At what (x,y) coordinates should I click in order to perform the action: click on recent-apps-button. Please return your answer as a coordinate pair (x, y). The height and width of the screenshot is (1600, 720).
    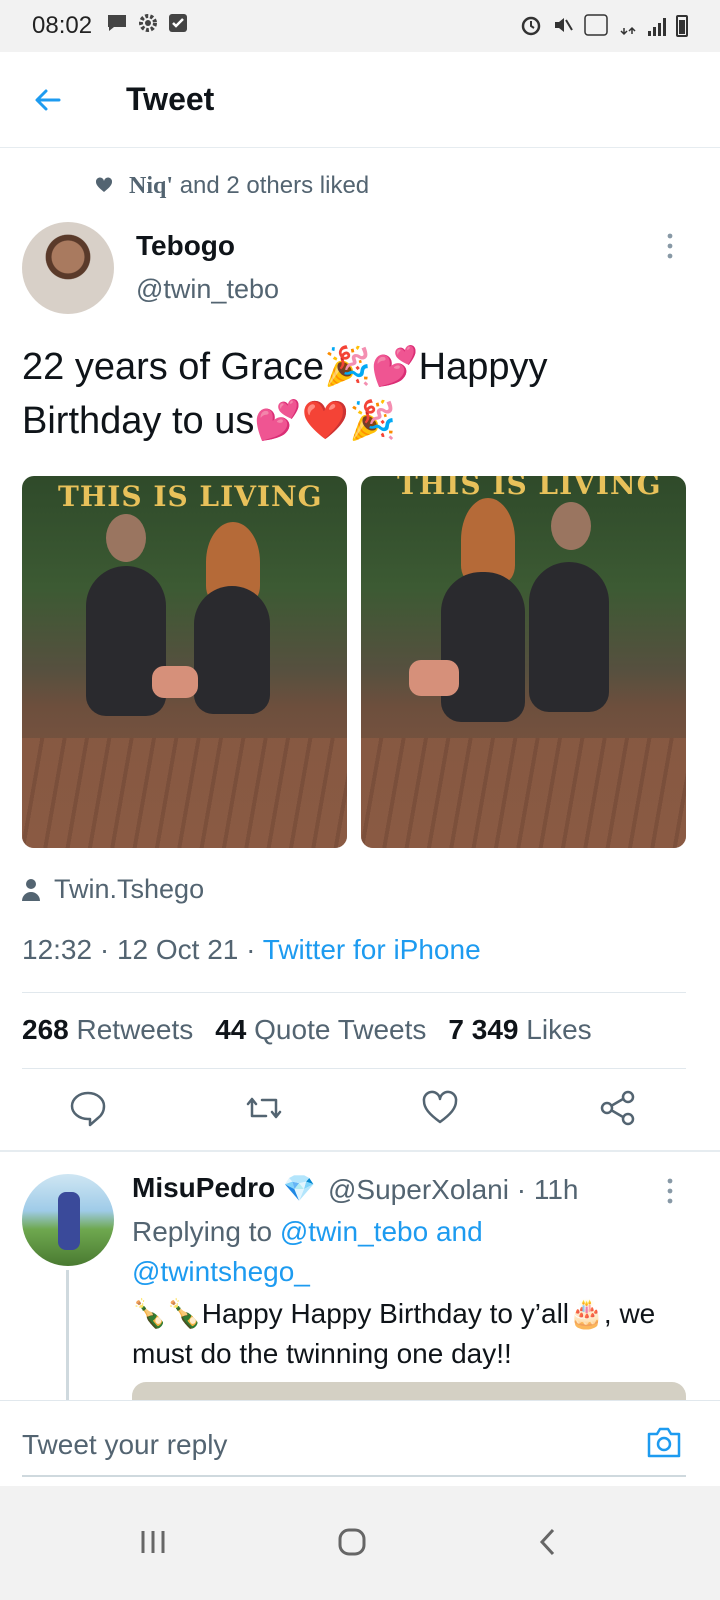
    Looking at the image, I should click on (153, 1545).